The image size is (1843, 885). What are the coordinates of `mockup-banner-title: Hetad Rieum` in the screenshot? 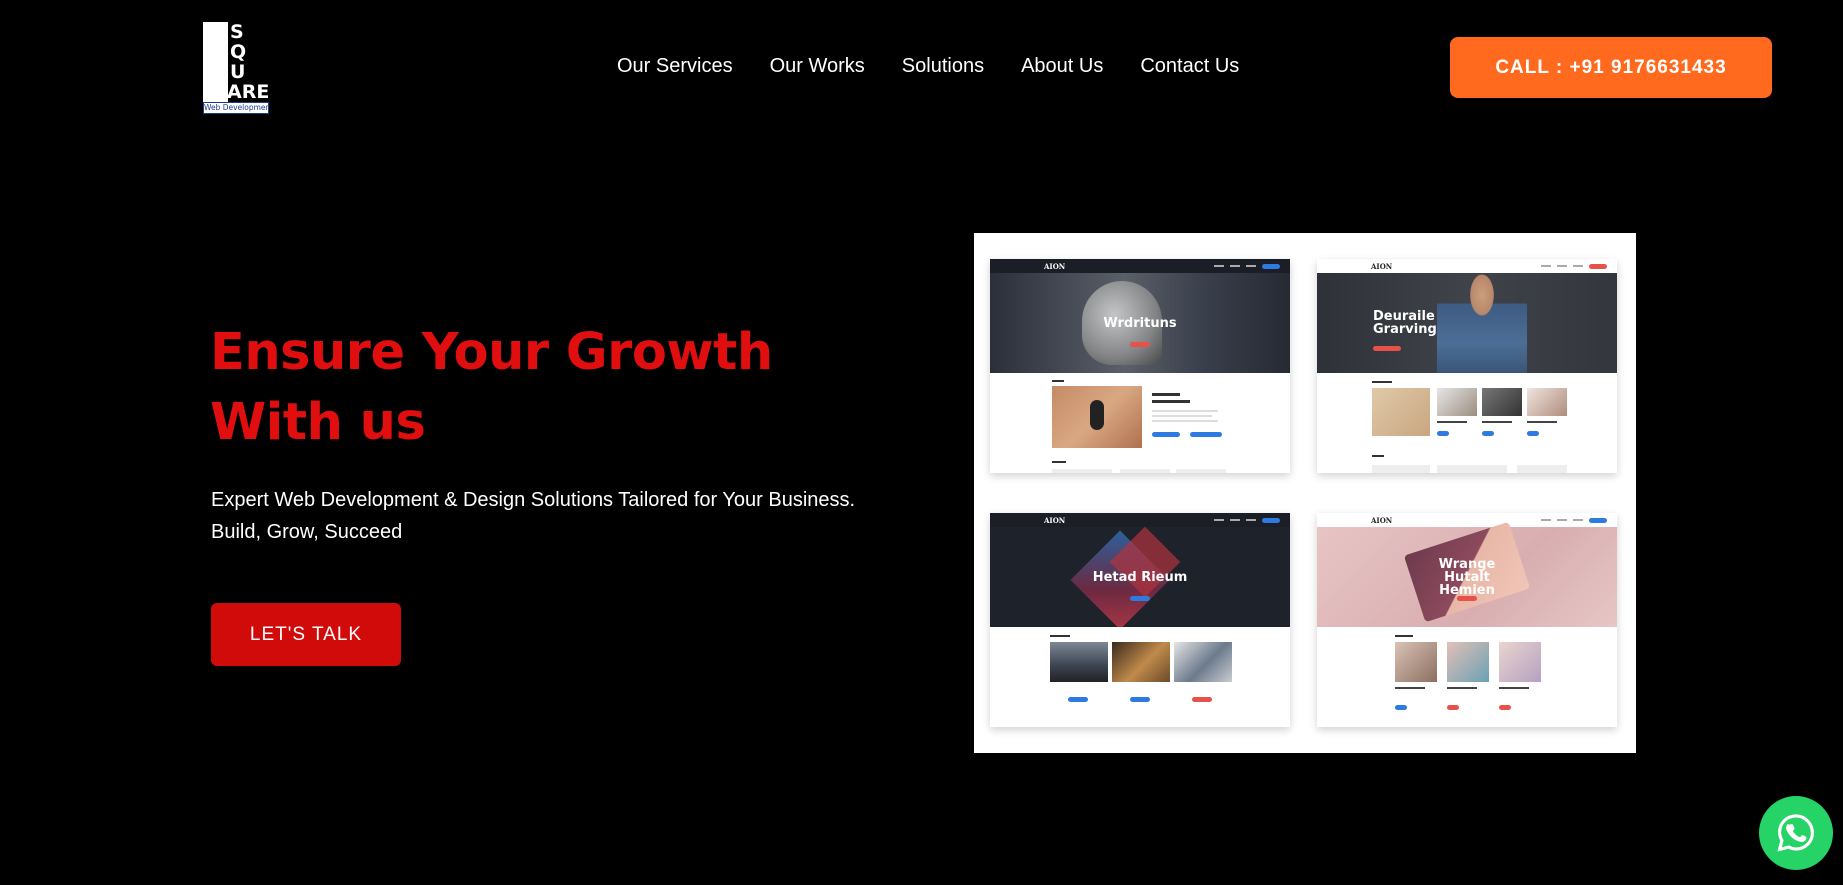 It's located at (1140, 577).